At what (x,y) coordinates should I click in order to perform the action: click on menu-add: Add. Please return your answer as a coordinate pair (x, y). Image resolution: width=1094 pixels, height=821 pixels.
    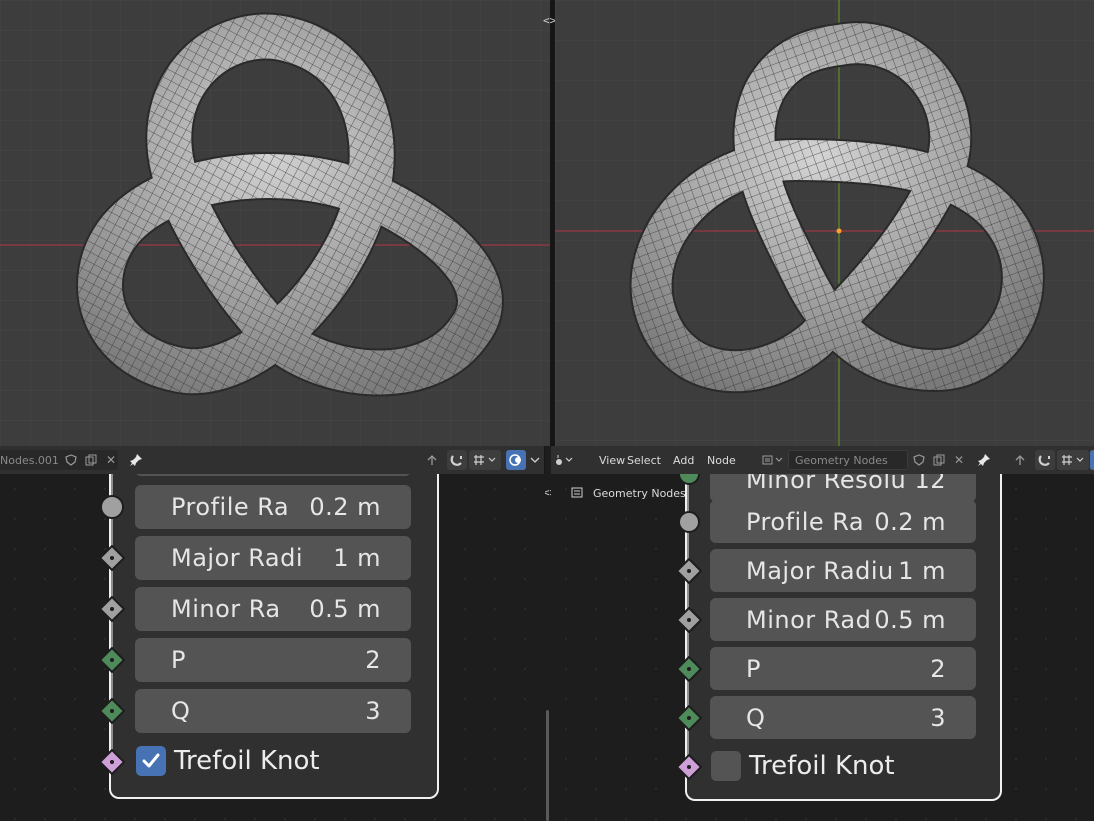
    Looking at the image, I should click on (683, 460).